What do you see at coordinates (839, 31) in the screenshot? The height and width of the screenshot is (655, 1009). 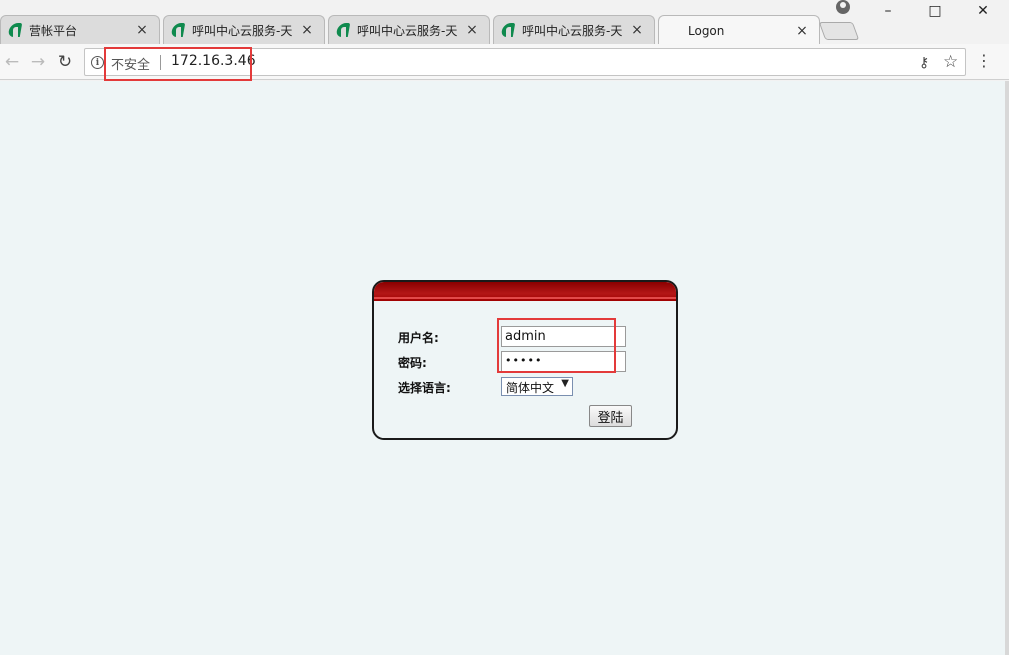 I see `new-tab-button` at bounding box center [839, 31].